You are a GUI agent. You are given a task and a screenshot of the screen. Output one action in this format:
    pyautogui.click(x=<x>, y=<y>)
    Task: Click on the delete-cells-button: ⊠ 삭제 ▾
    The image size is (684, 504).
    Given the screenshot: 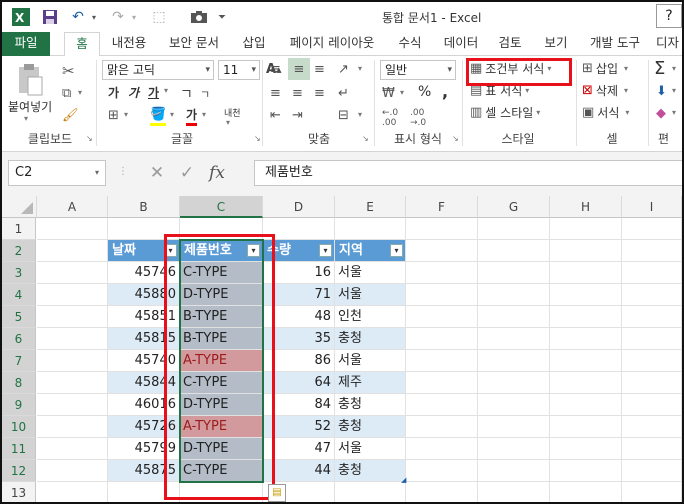 What is the action you would take?
    pyautogui.click(x=605, y=90)
    